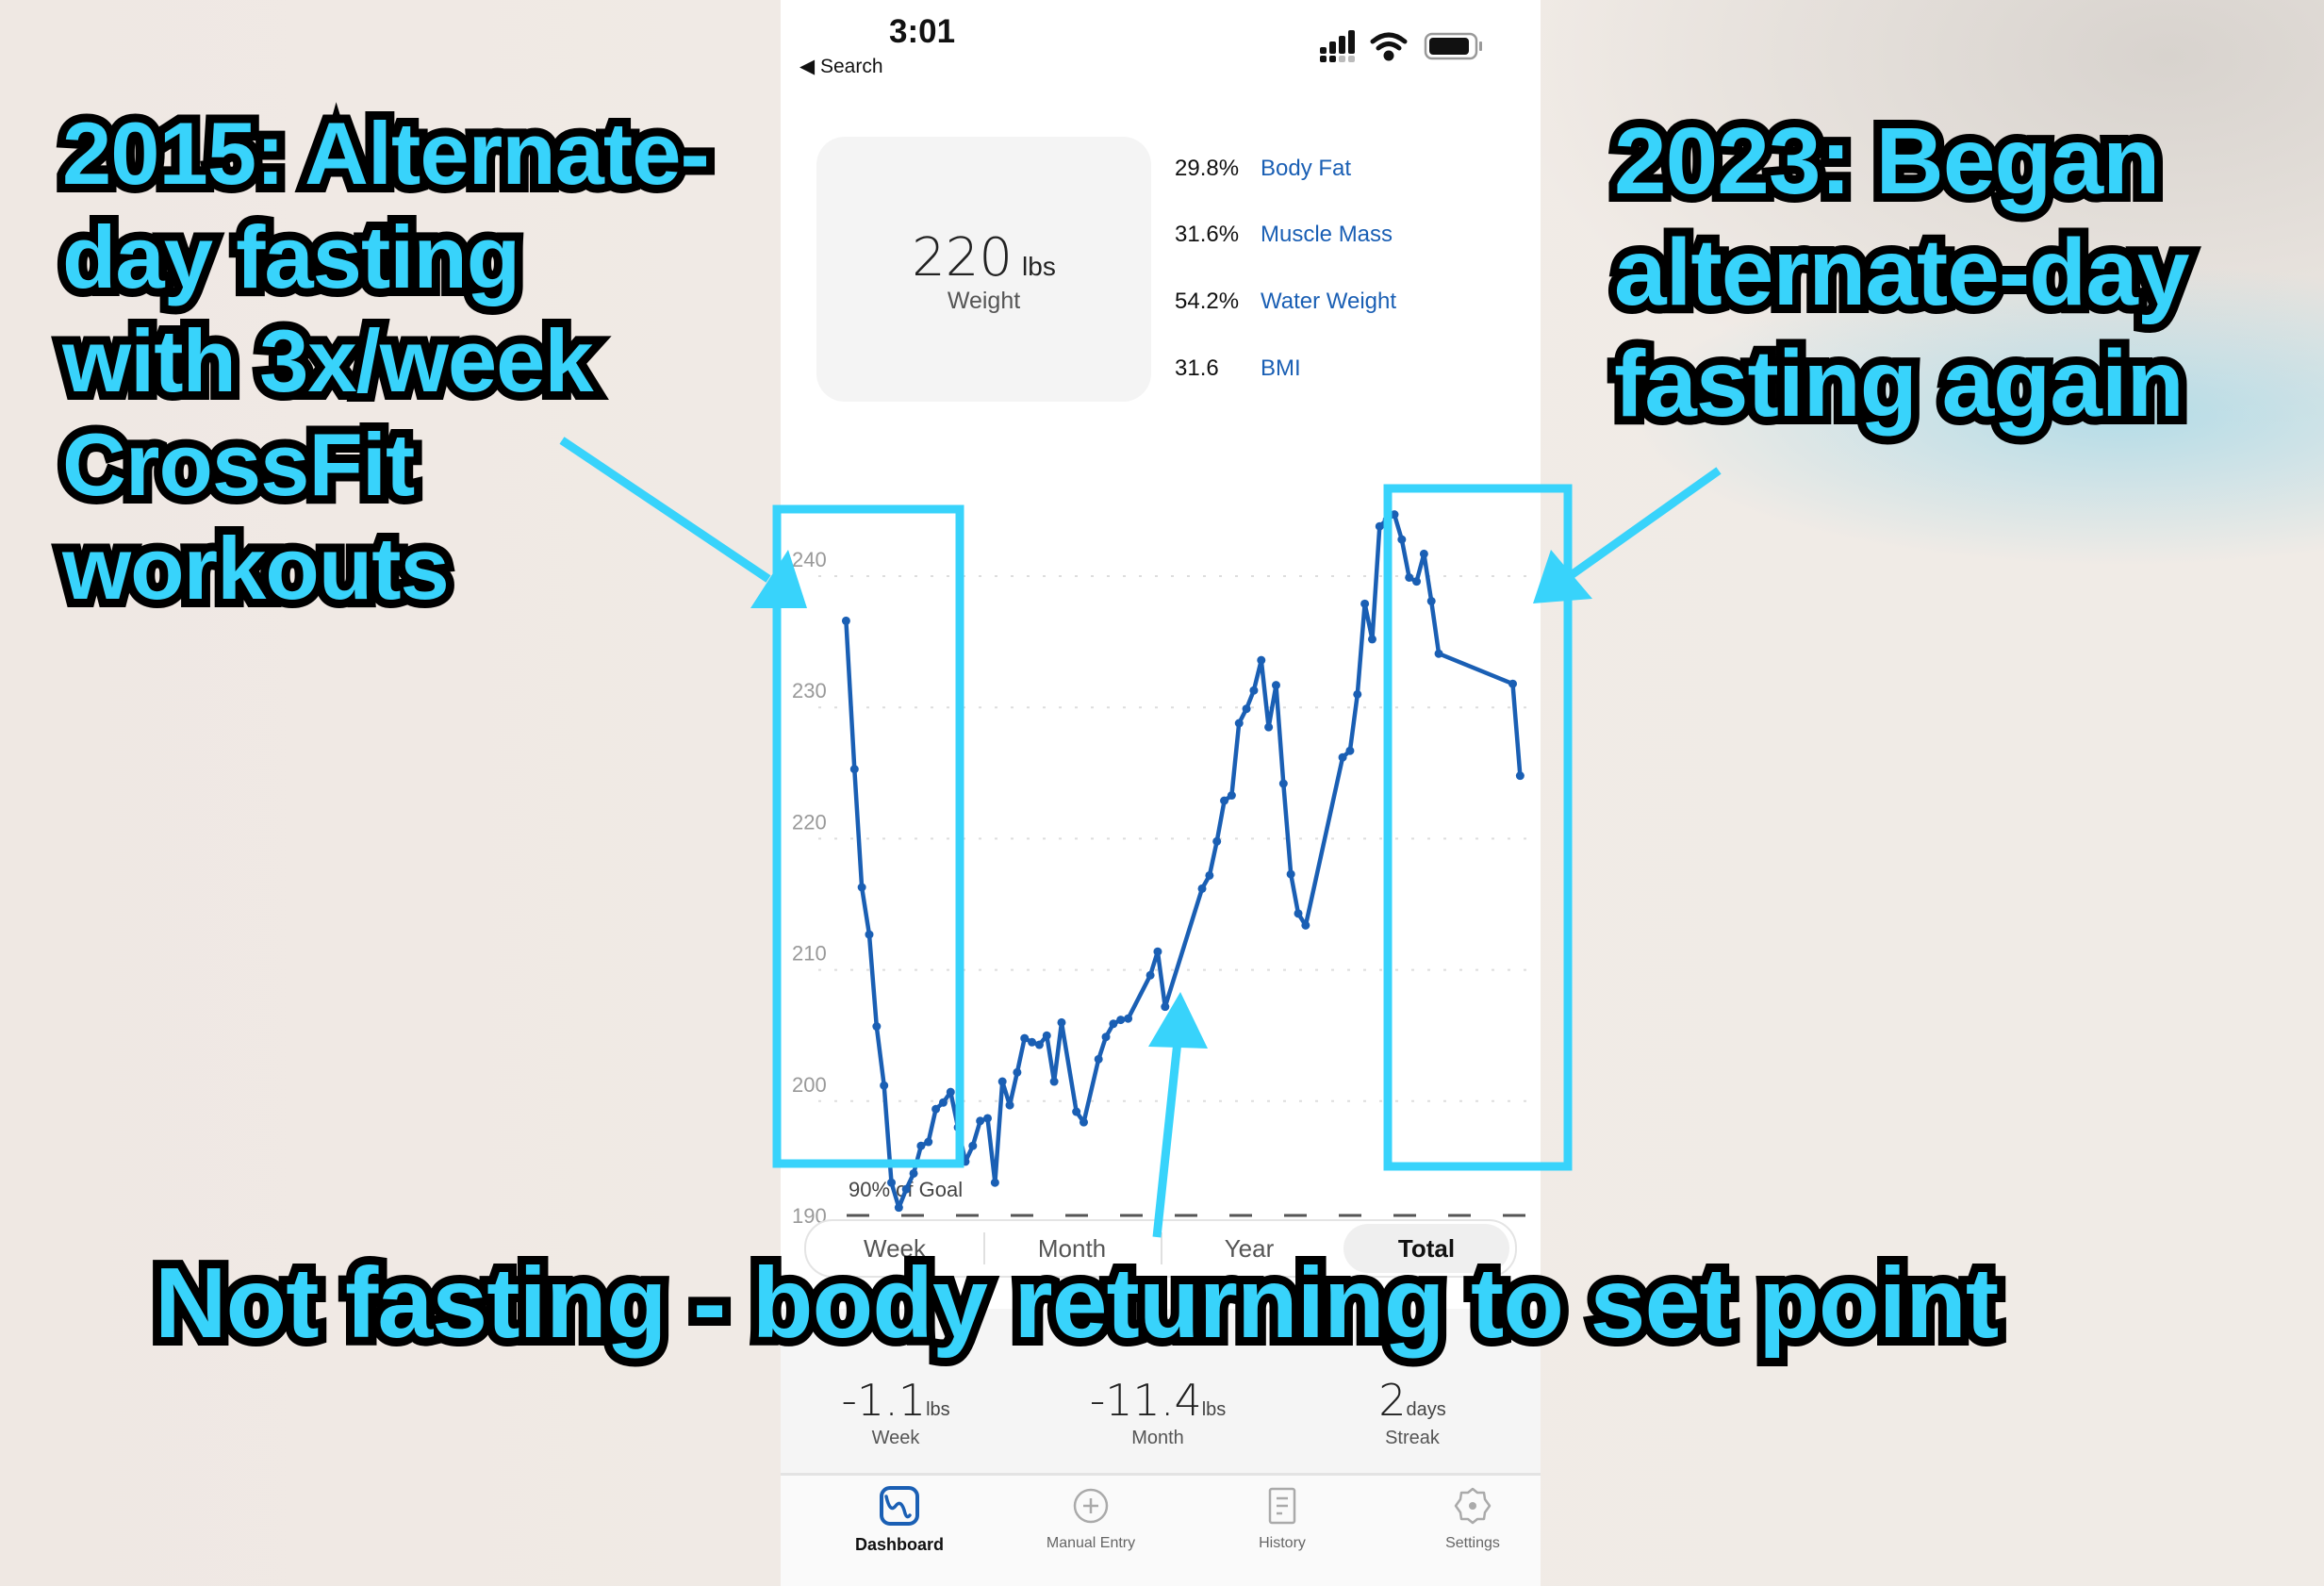  I want to click on tab-label: Manual Entry, so click(1091, 1543).